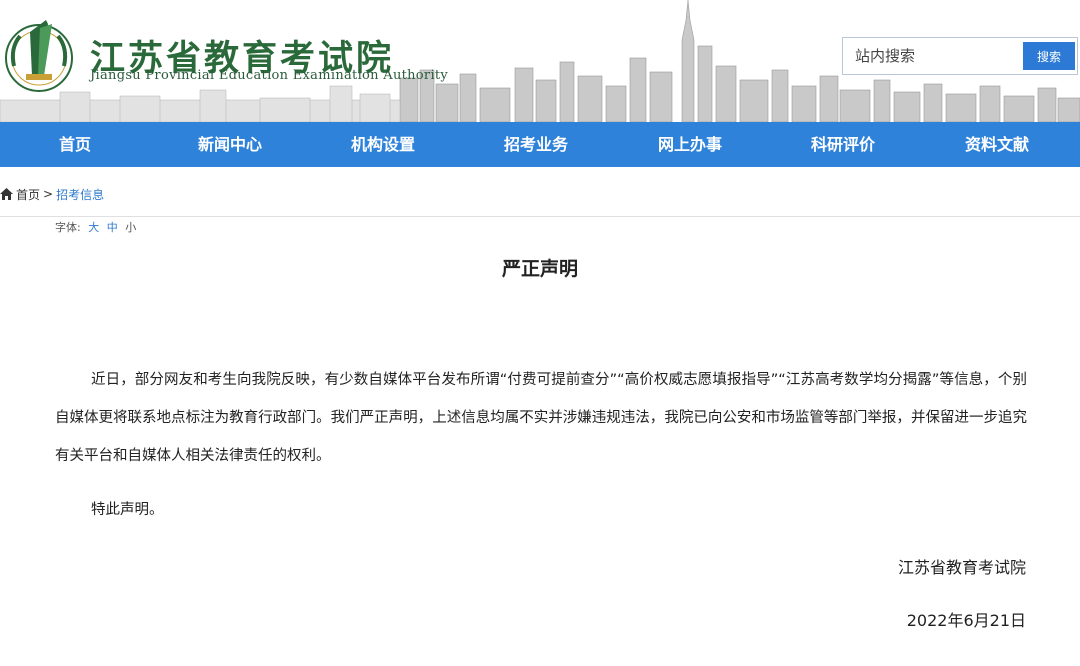 The image size is (1080, 666). I want to click on font-size-small: 小, so click(130, 227).